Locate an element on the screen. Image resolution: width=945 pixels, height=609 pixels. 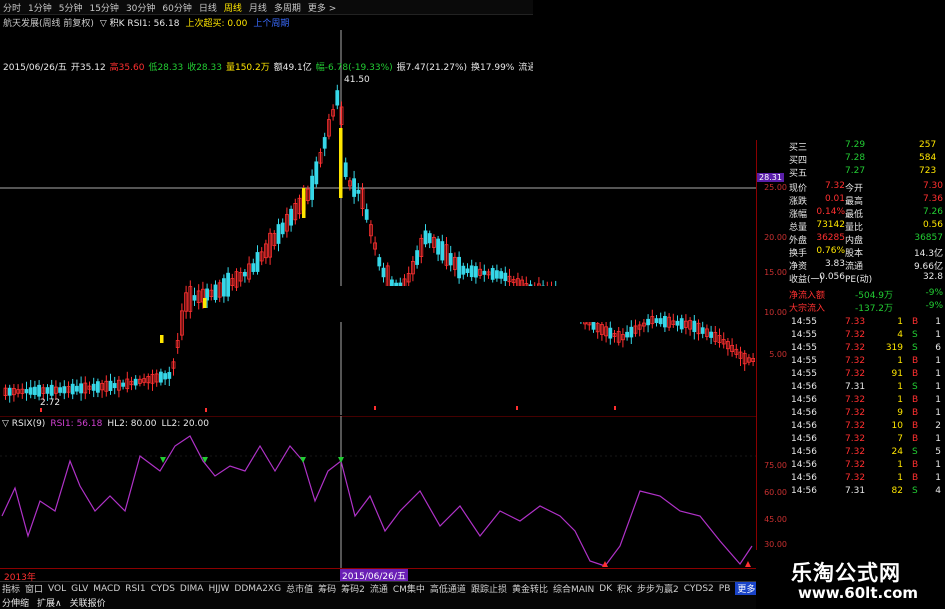
price-info-item: 2015/06/26/五 is located at coordinates (35, 68).